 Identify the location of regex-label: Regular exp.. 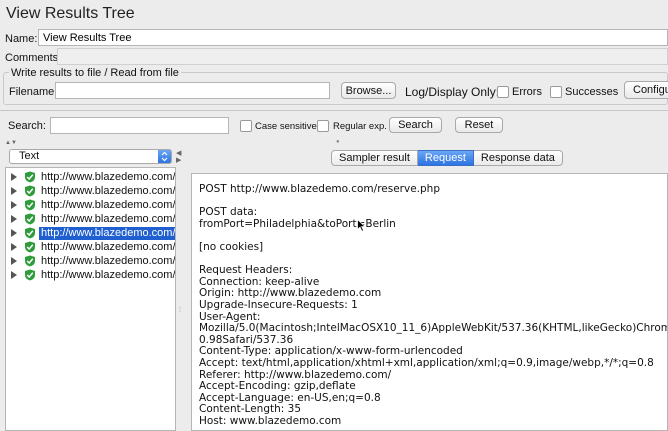
(360, 126).